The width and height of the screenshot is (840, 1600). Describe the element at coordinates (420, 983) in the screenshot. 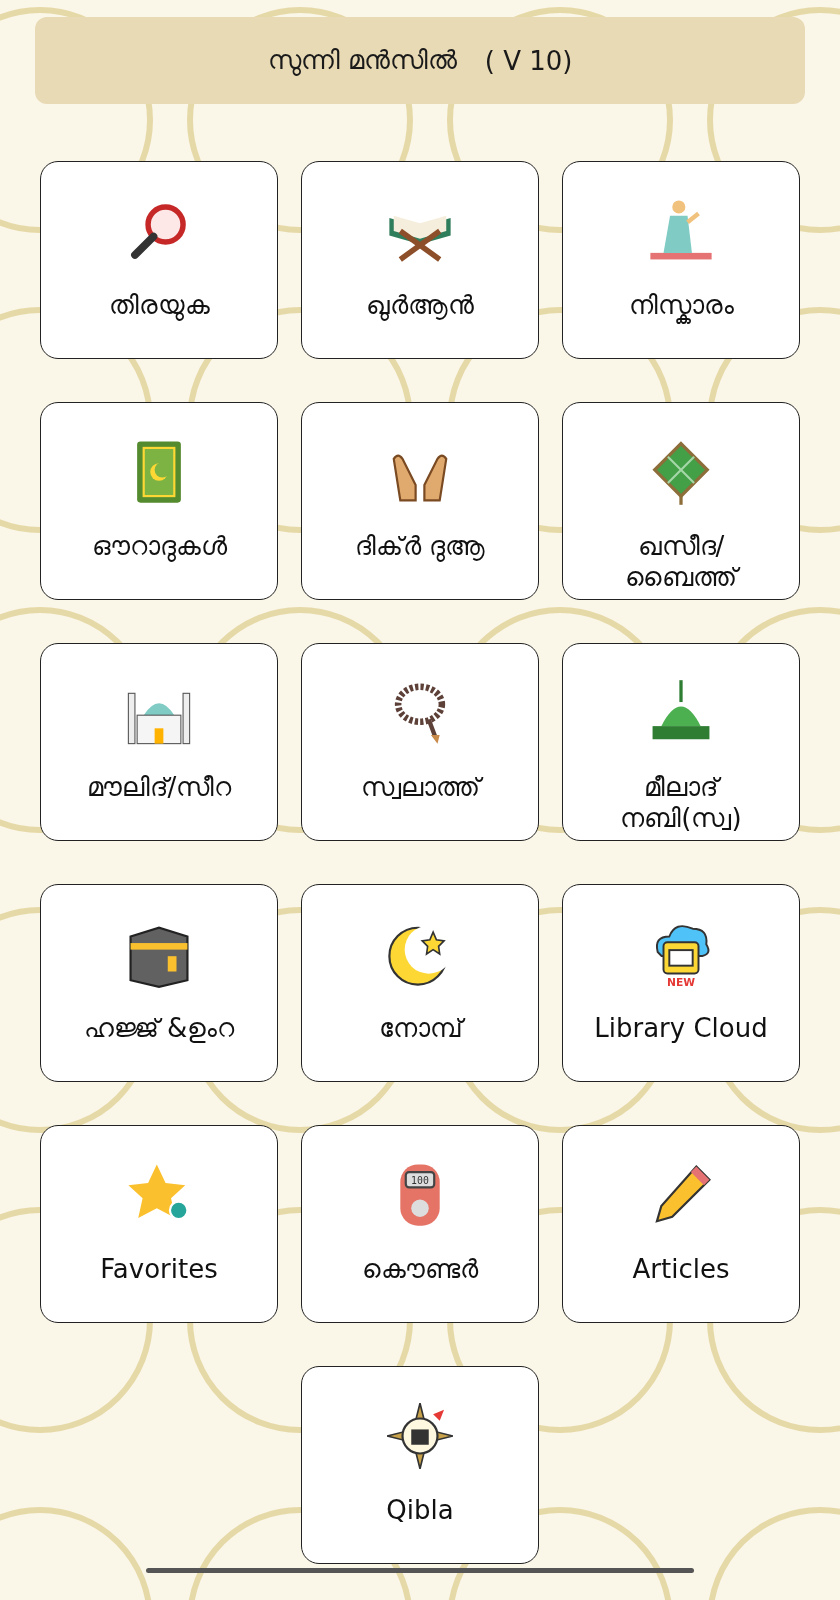

I see `menu-tile: നോമ്പ്` at that location.